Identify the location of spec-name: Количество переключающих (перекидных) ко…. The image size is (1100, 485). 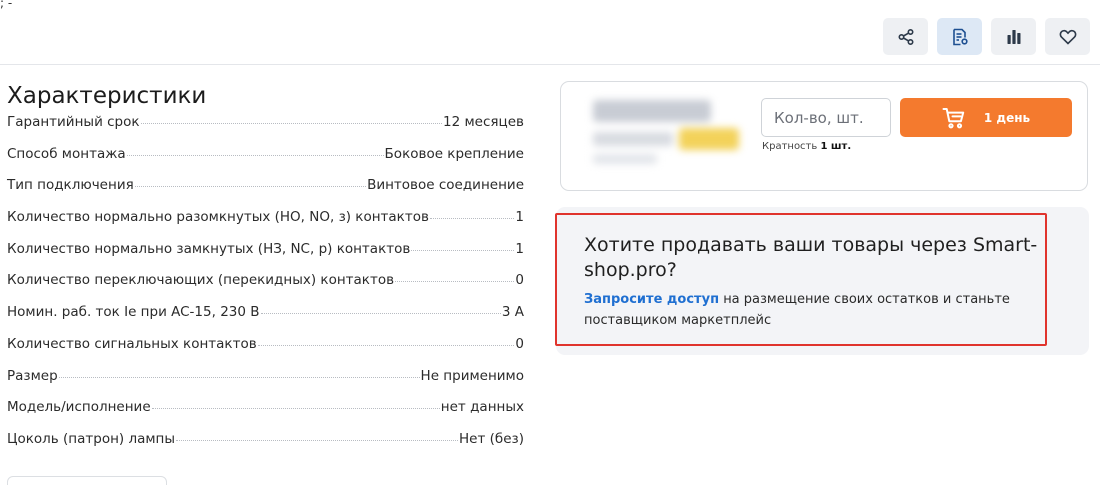
(201, 280).